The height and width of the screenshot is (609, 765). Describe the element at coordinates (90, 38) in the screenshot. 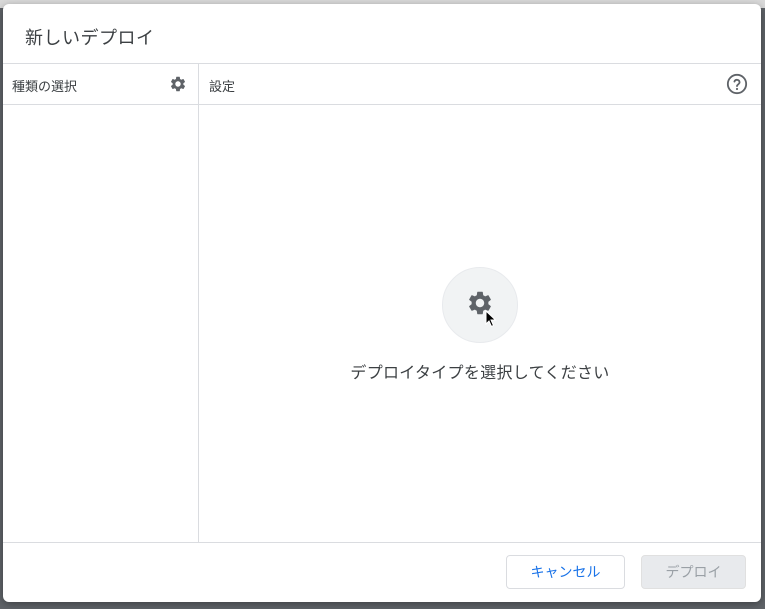

I see `dialog-title: 新しいデプロイ` at that location.